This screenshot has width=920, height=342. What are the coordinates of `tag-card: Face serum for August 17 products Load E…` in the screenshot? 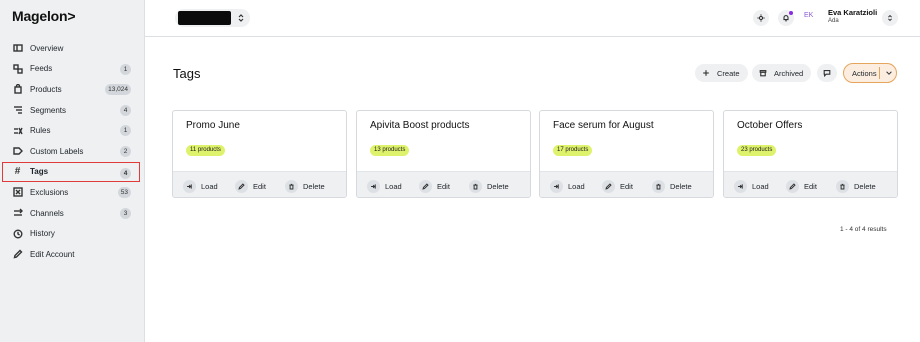 It's located at (626, 154).